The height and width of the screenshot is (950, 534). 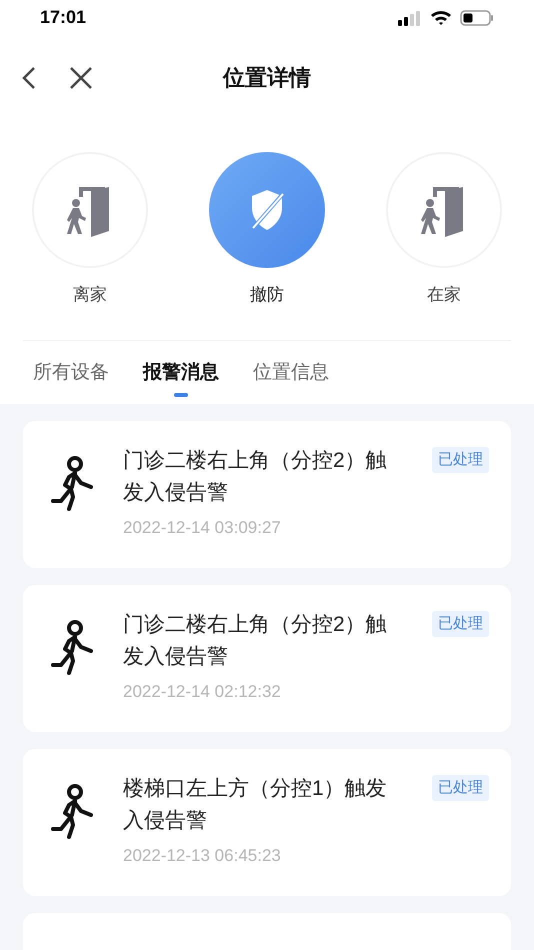 I want to click on alarm-time: 2022-12-13 06:45:23, so click(x=202, y=855).